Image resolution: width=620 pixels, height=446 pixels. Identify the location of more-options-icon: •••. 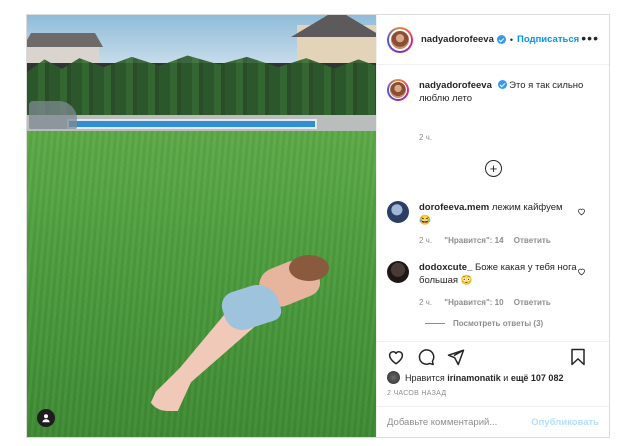
(590, 38).